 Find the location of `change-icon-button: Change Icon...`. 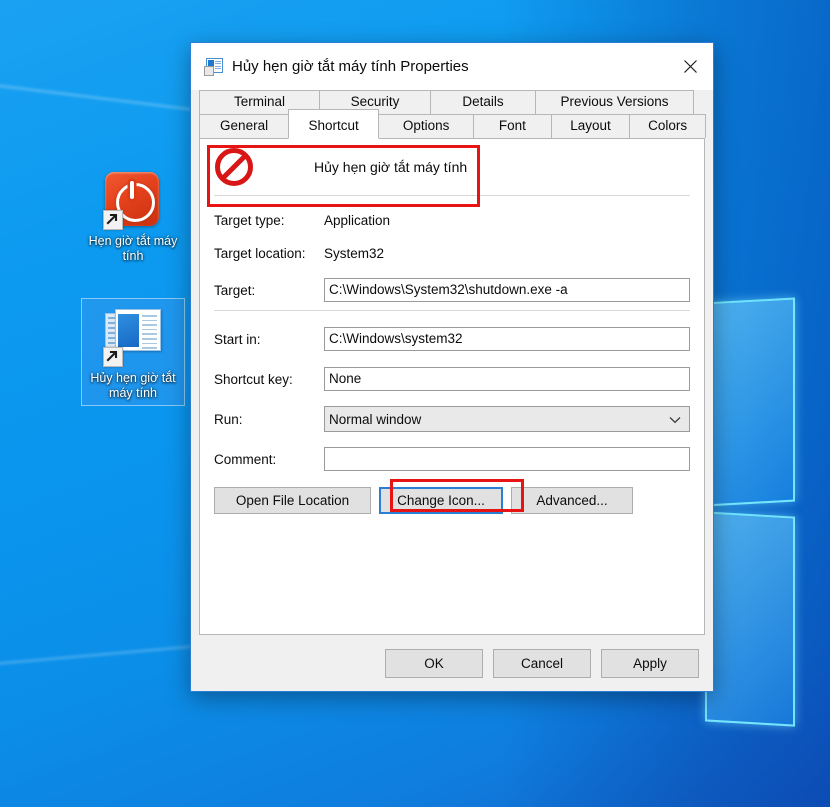

change-icon-button: Change Icon... is located at coordinates (441, 500).